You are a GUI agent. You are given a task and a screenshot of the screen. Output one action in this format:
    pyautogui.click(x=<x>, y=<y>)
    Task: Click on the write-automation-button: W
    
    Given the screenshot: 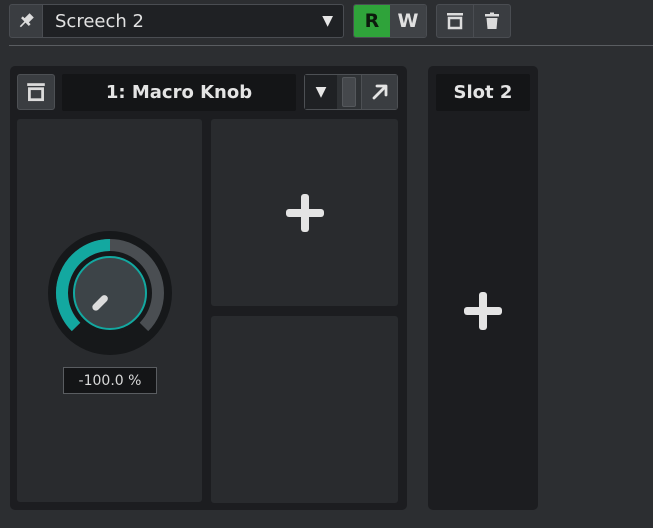 What is the action you would take?
    pyautogui.click(x=408, y=21)
    